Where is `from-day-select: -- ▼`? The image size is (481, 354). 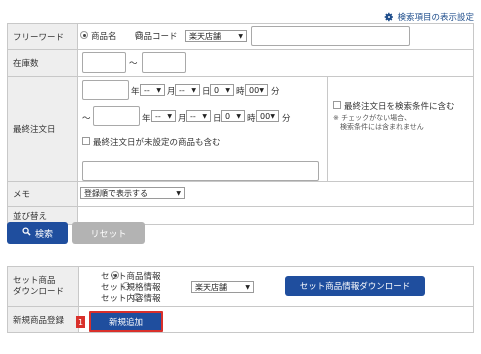
from-day-select: -- ▼ is located at coordinates (187, 90).